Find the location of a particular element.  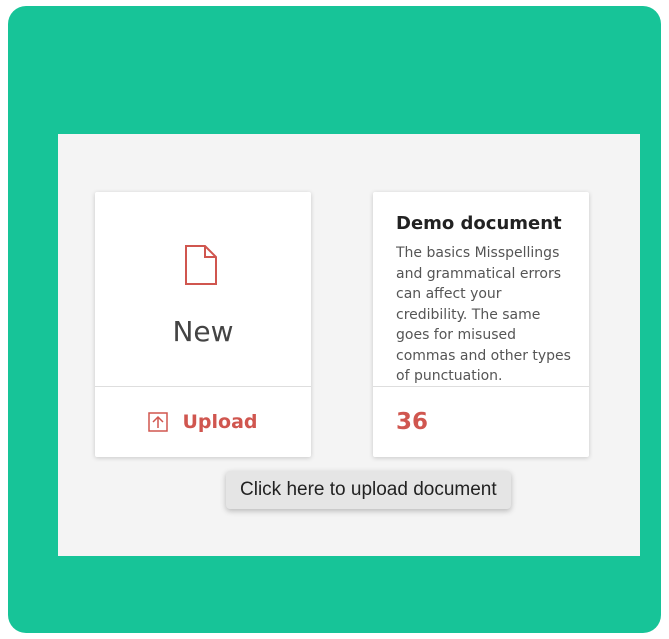

document-score: 36 is located at coordinates (412, 422).